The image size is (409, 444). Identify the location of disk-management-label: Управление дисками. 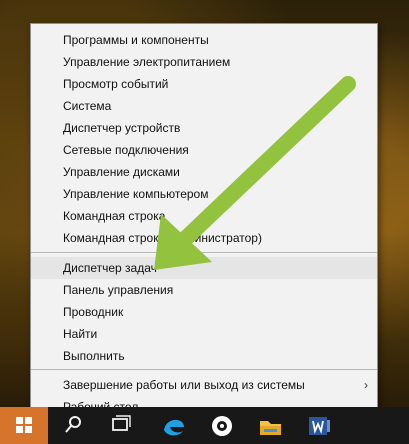
(121, 172).